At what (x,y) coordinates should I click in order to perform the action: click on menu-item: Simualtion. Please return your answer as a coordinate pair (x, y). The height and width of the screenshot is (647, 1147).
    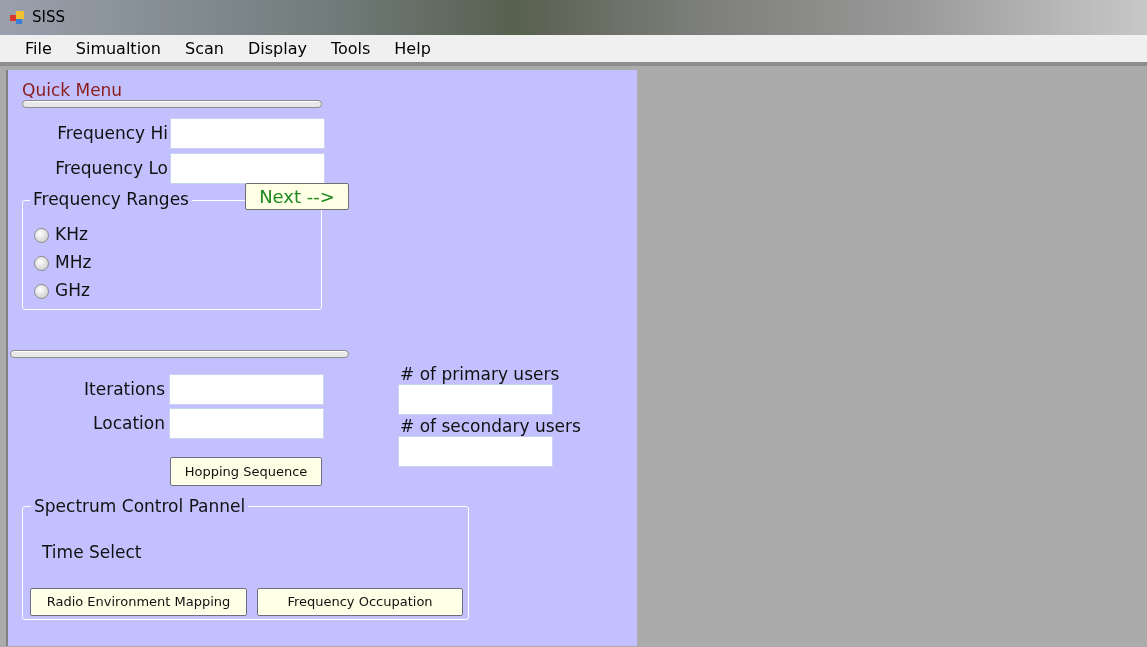
    Looking at the image, I should click on (118, 48).